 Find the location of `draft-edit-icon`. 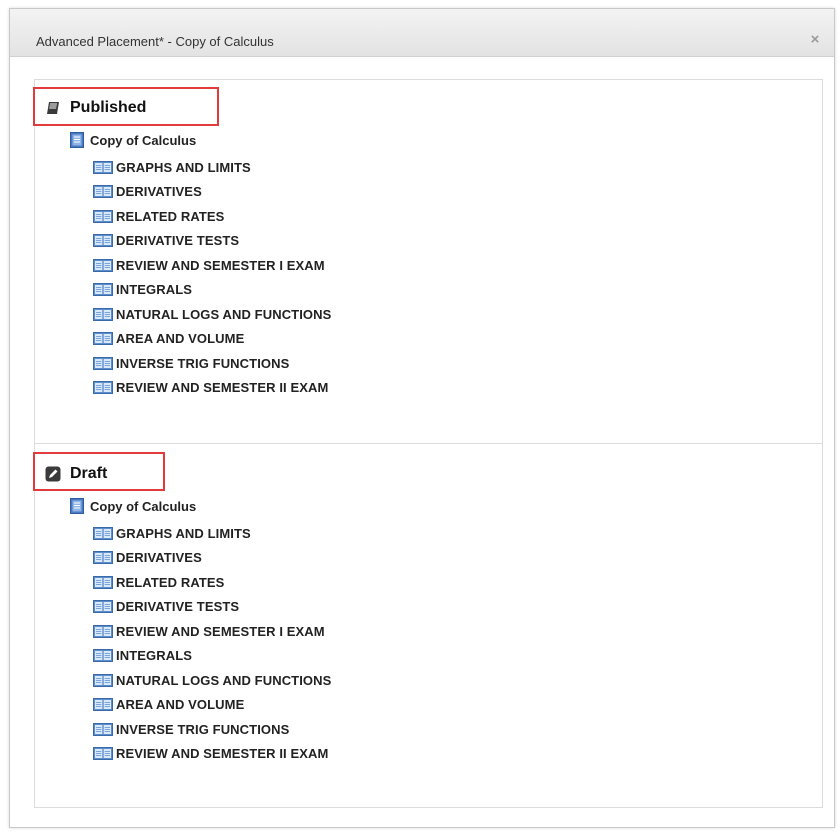

draft-edit-icon is located at coordinates (53, 474).